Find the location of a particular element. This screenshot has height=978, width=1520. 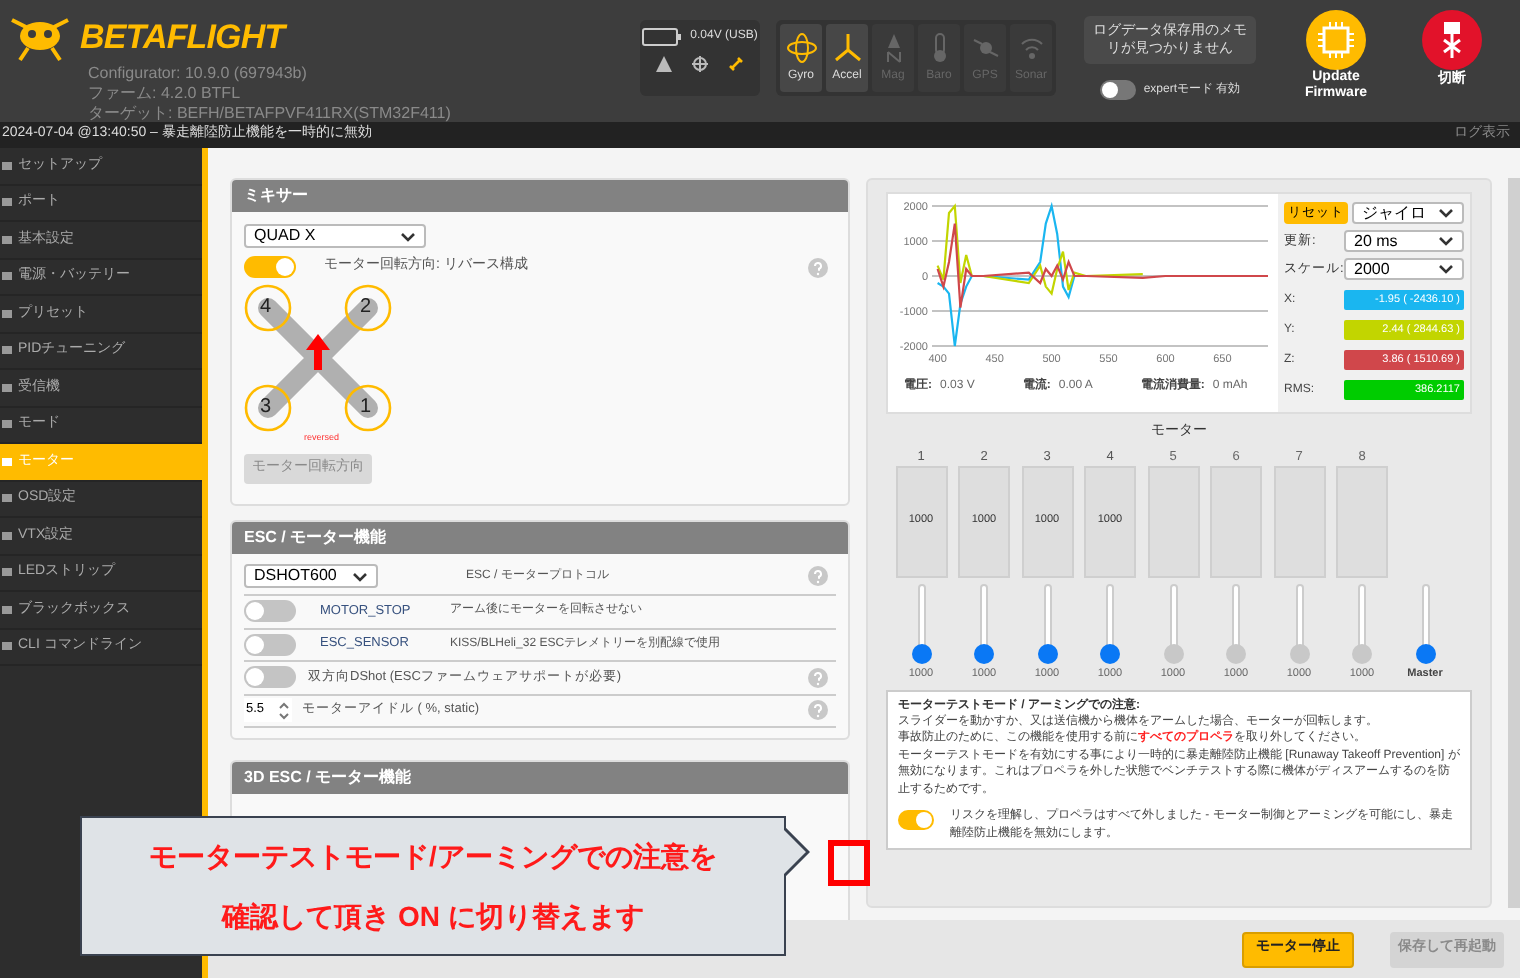

panel-title: ESC / モーター機能 is located at coordinates (540, 538).